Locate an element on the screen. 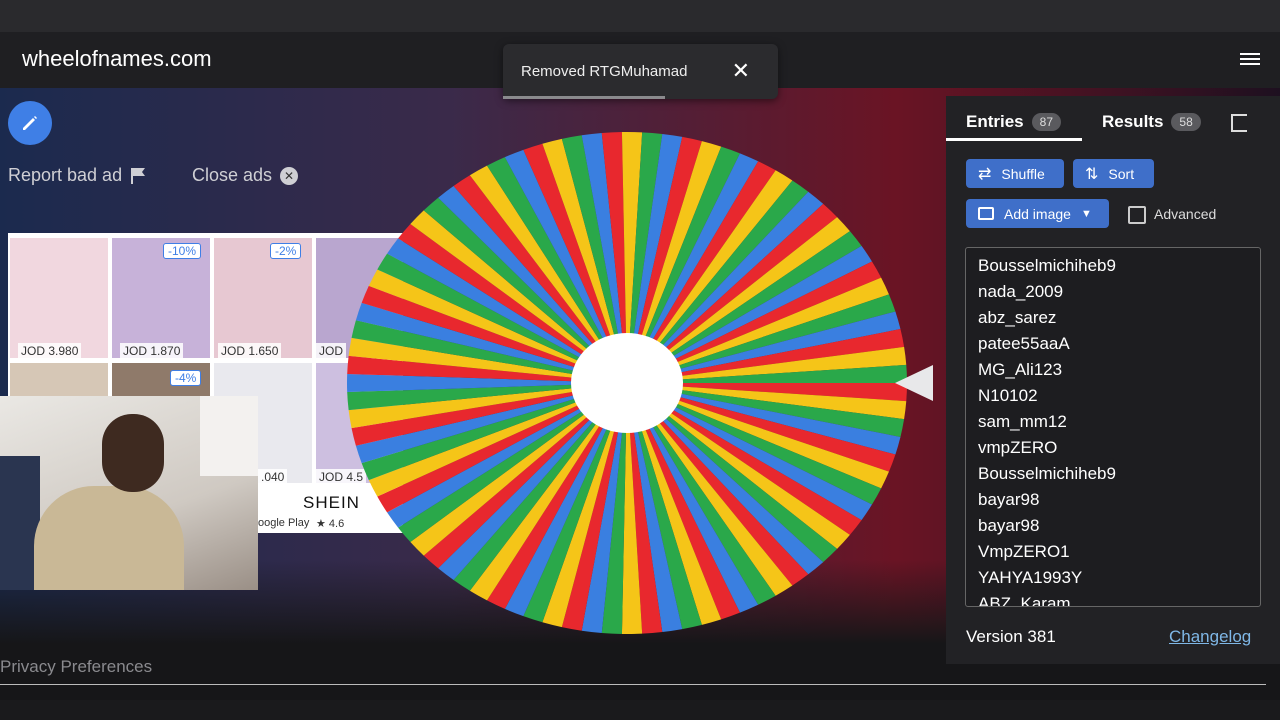 This screenshot has width=1280, height=720. shuffle-label: Shuffle is located at coordinates (1023, 173).